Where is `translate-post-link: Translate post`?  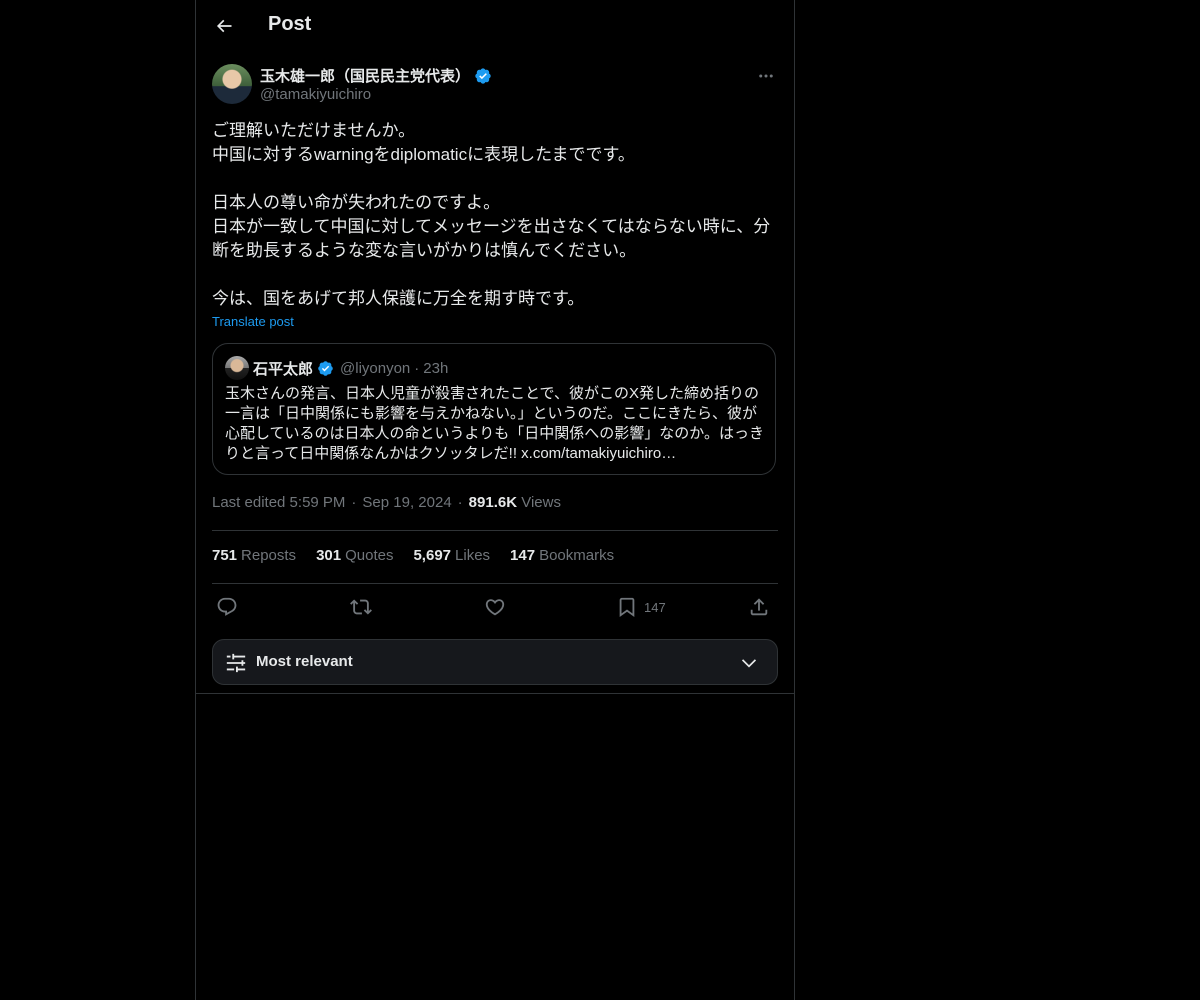
translate-post-link: Translate post is located at coordinates (253, 321).